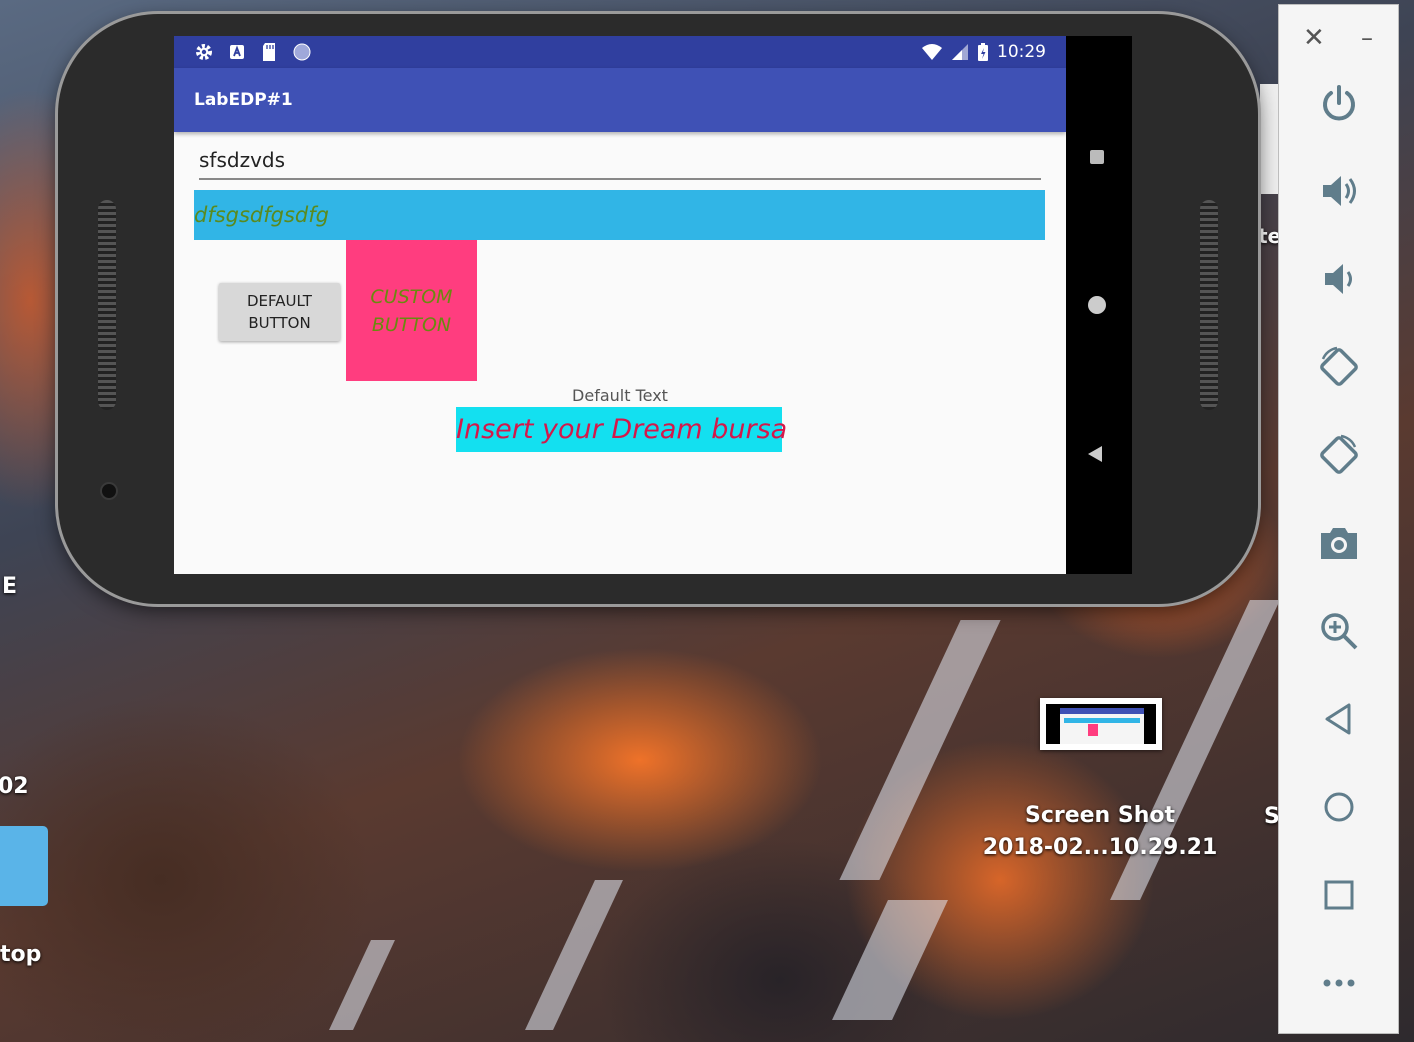  Describe the element at coordinates (109, 491) in the screenshot. I see `front-camera` at that location.